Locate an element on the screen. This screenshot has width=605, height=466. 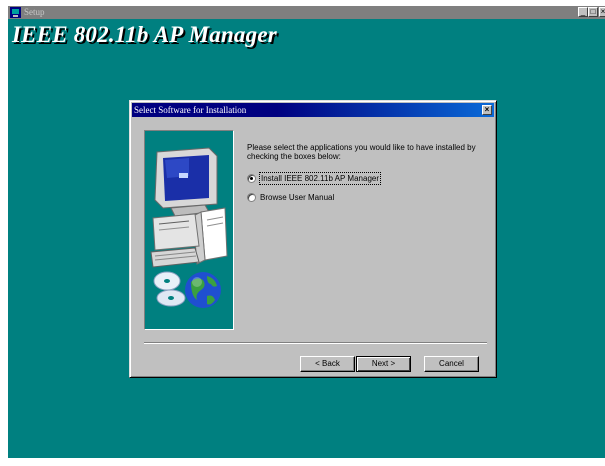
back-button: < Back is located at coordinates (327, 364).